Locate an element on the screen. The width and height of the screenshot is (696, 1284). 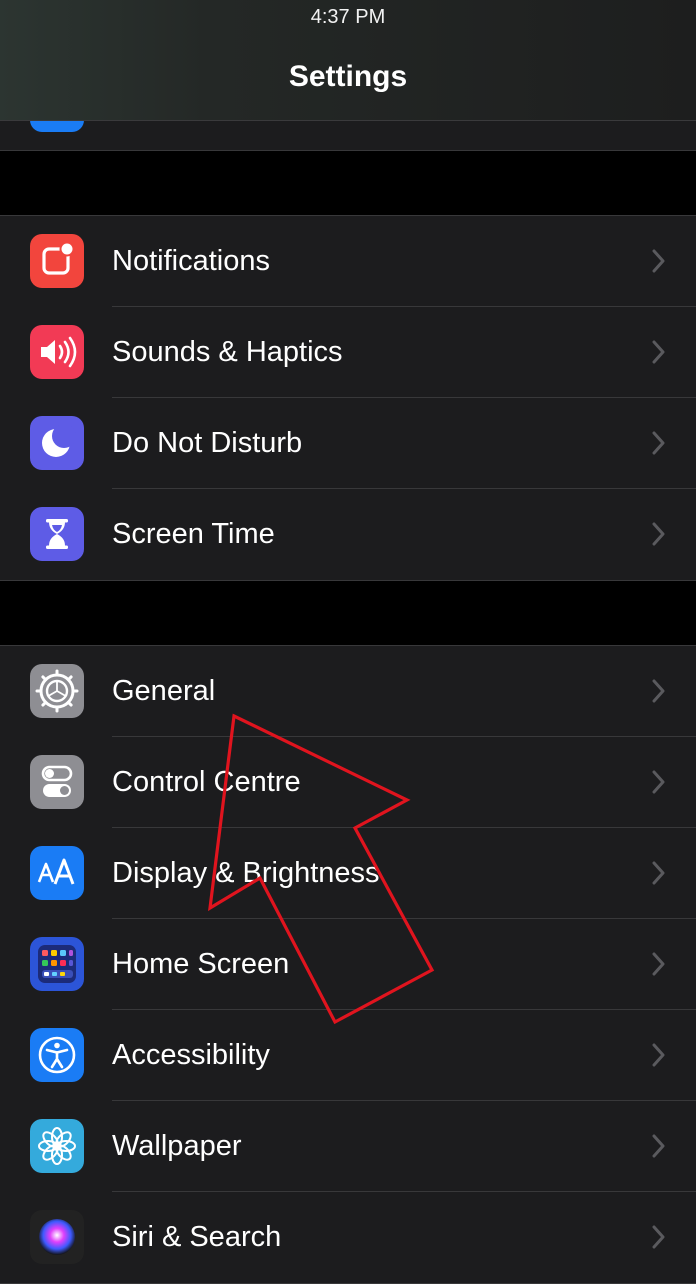
row-screen-time: Screen Time is located at coordinates (348, 534).